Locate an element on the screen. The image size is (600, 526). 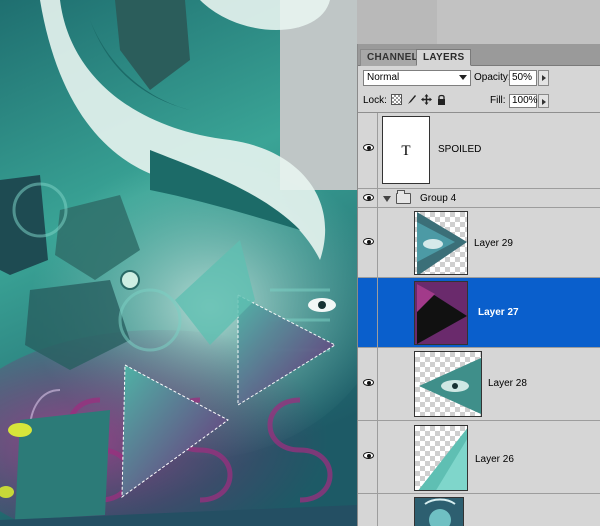
lock-label: Lock: is located at coordinates (375, 100).